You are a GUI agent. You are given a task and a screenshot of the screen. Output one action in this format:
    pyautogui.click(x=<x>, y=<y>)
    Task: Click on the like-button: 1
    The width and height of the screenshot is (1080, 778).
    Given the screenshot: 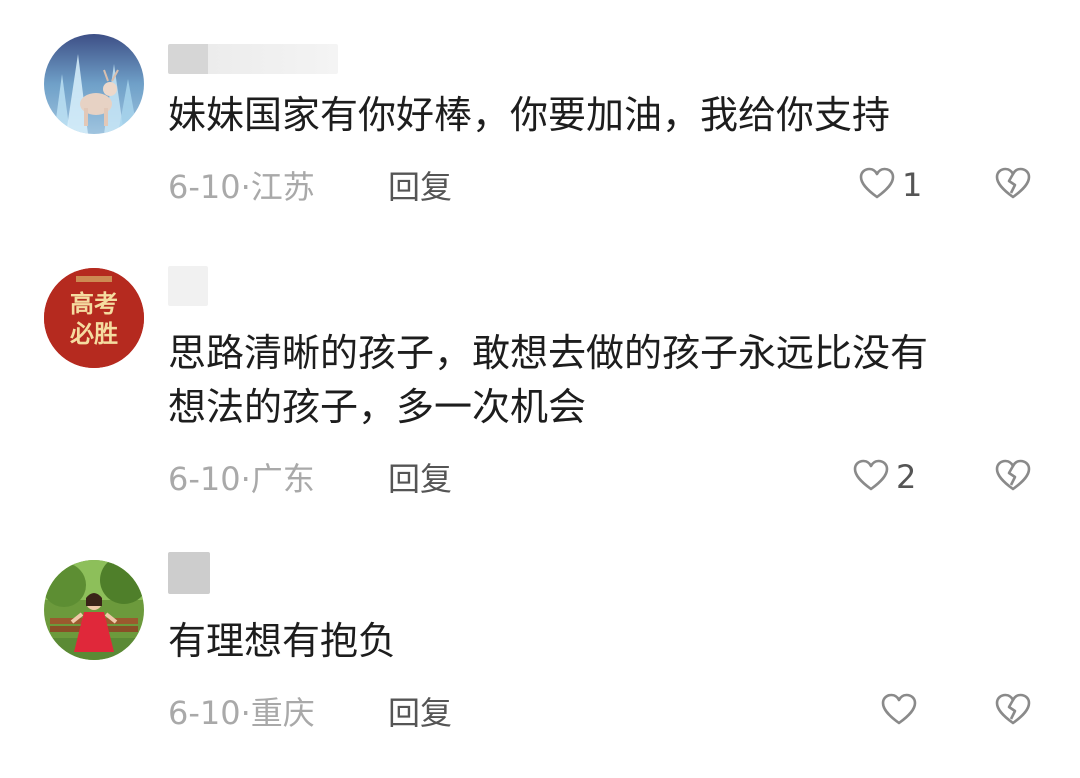 What is the action you would take?
    pyautogui.click(x=890, y=185)
    